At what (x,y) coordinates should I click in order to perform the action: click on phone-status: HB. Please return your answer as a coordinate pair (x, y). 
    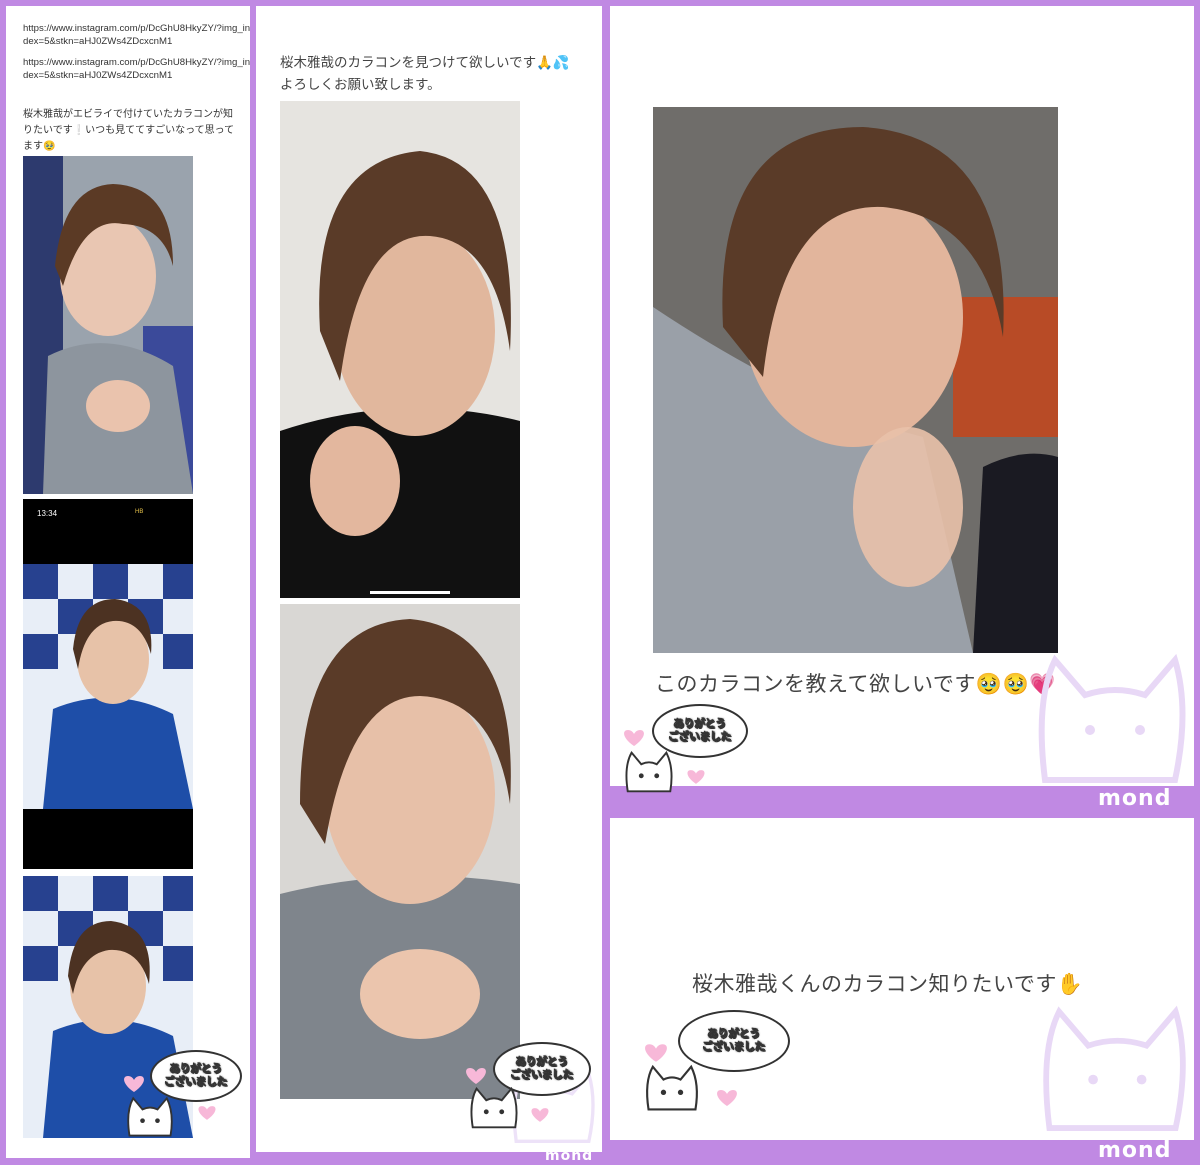
    Looking at the image, I should click on (139, 512).